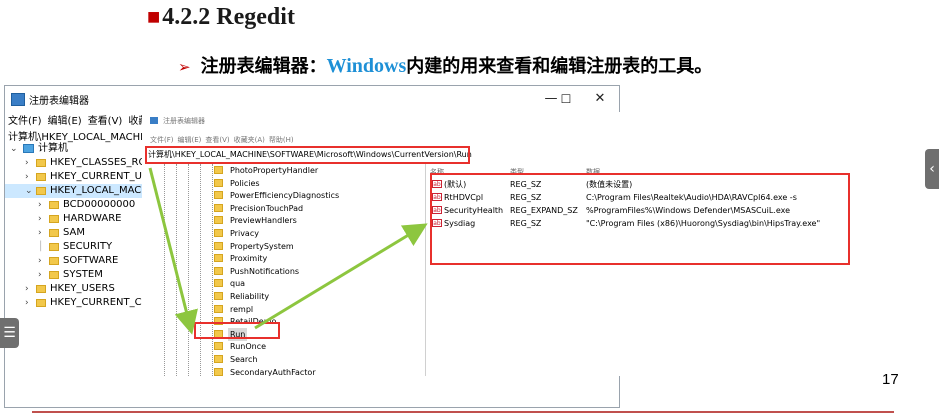  Describe the element at coordinates (341, 276) in the screenshot. I see `arrow-to-values` at that location.